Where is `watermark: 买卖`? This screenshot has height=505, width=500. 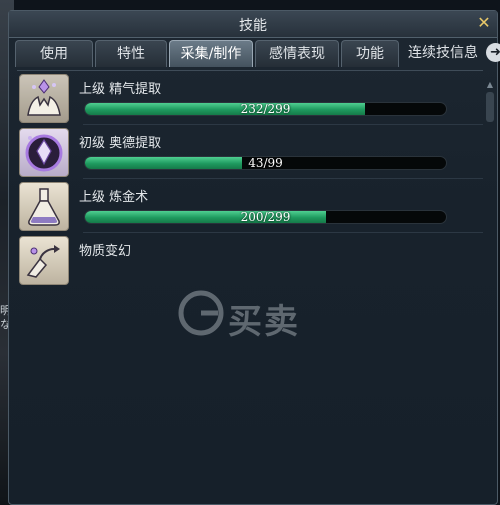 watermark: 买卖 is located at coordinates (258, 315).